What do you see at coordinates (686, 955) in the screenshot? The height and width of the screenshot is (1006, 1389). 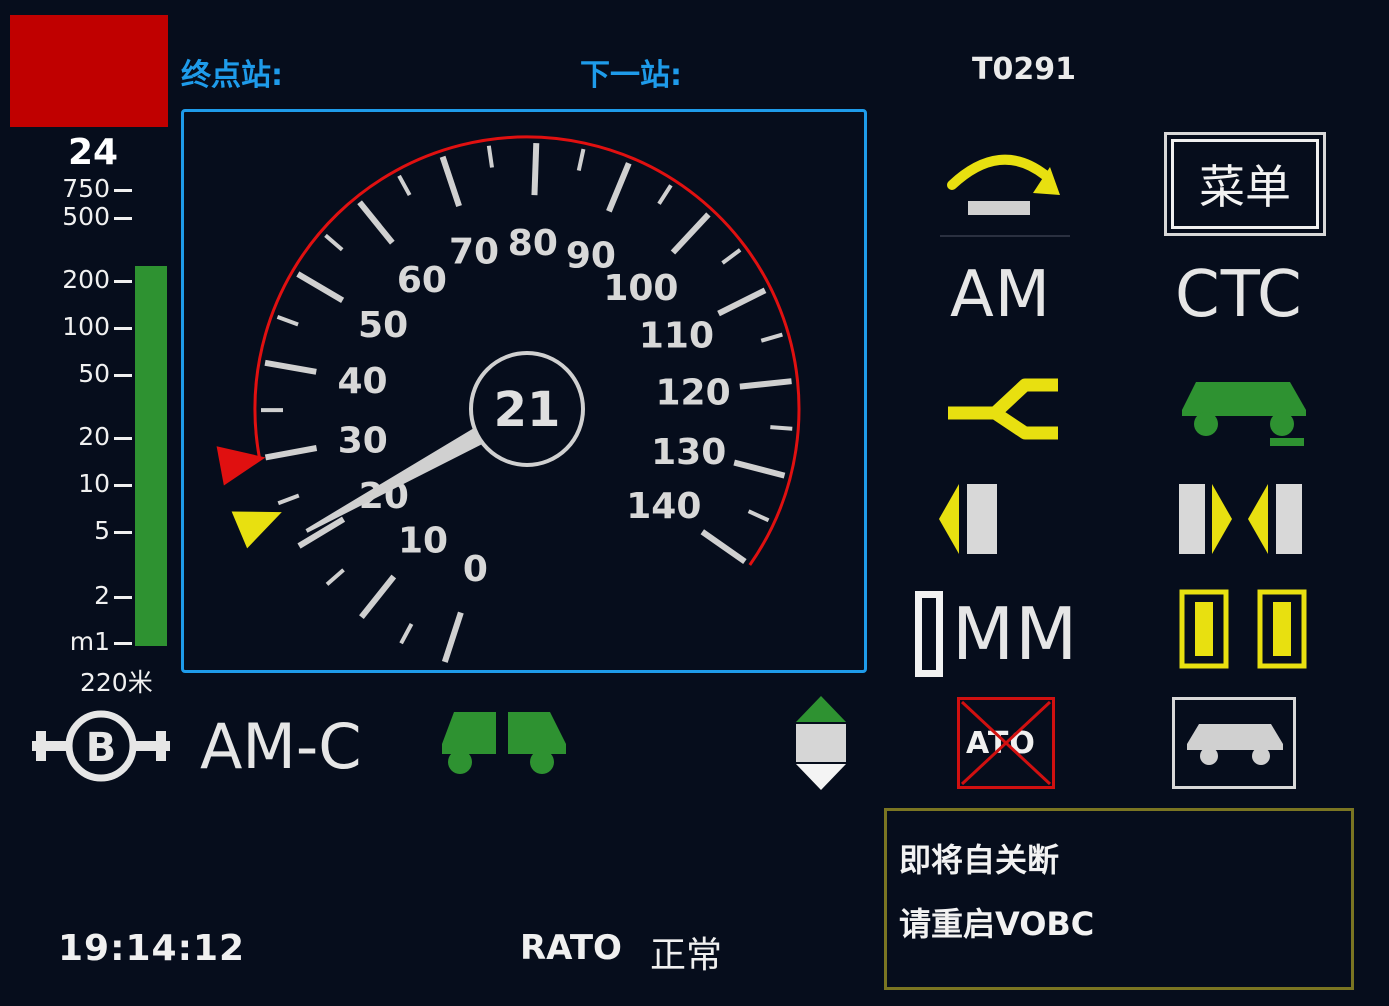 I see `rato-status: 正常` at bounding box center [686, 955].